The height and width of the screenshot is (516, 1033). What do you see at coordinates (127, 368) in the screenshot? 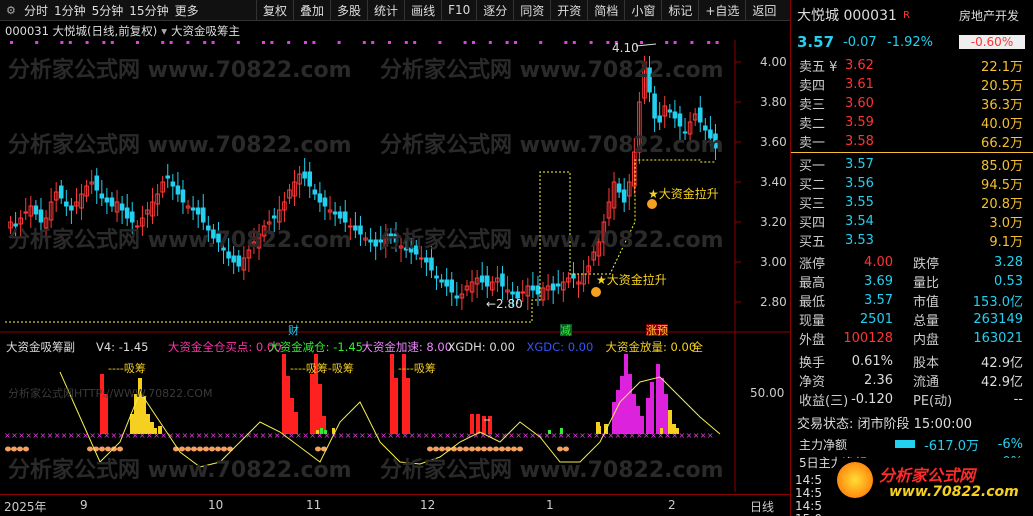
I see `sub-label-1: ----吸筹` at bounding box center [127, 368].